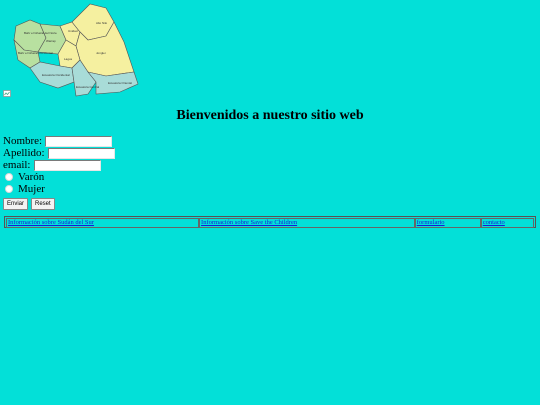  Describe the element at coordinates (43, 204) in the screenshot. I see `reset-button: Reset` at that location.